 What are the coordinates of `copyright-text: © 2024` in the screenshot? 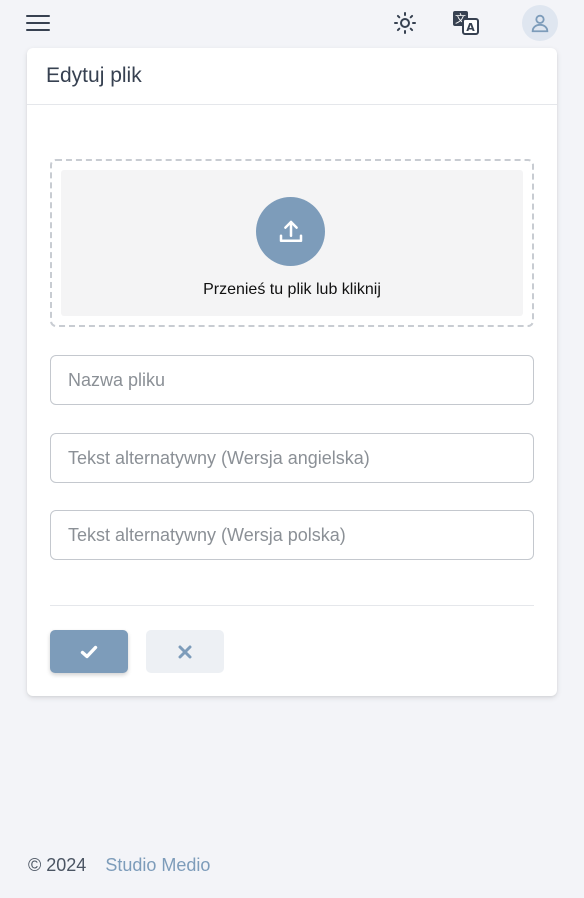 It's located at (57, 865).